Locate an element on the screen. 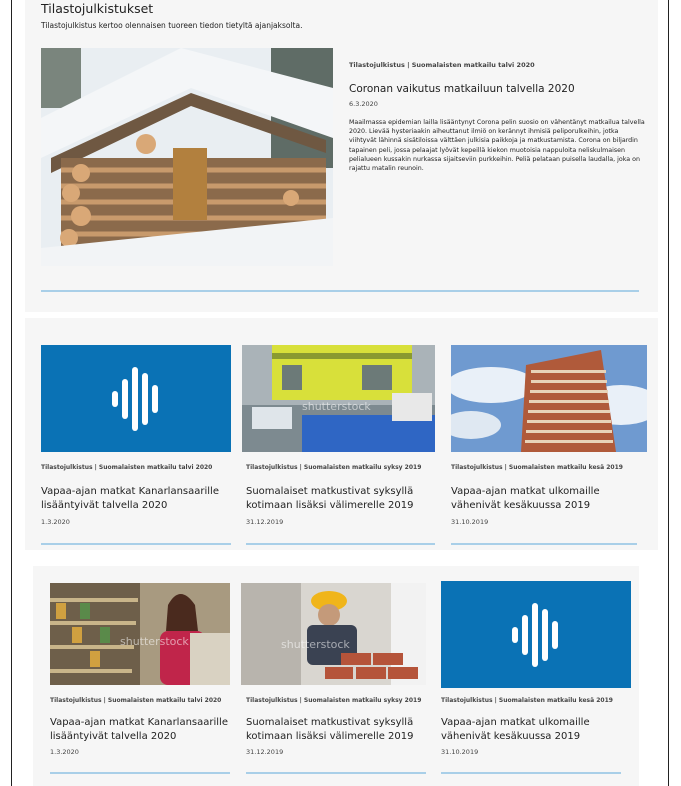  card-3-title-line-1: Vapaa-ajan matkat ulkomaille is located at coordinates (525, 491).